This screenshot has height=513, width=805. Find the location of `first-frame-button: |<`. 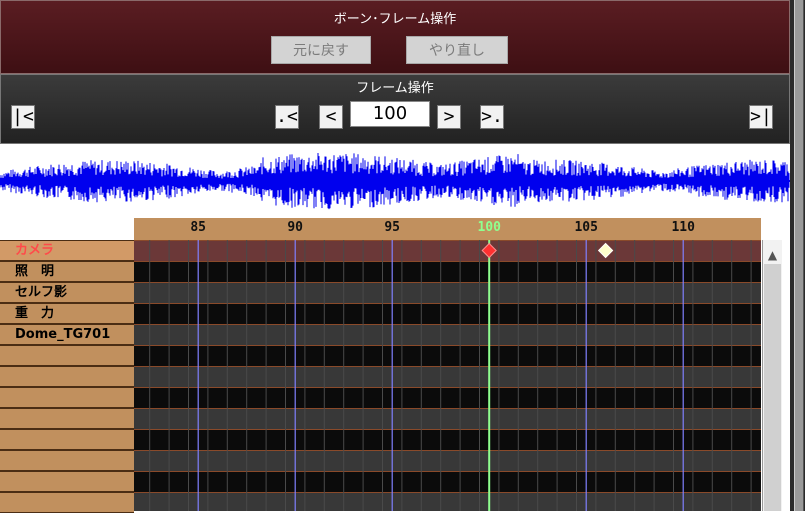

first-frame-button: |< is located at coordinates (23, 117).